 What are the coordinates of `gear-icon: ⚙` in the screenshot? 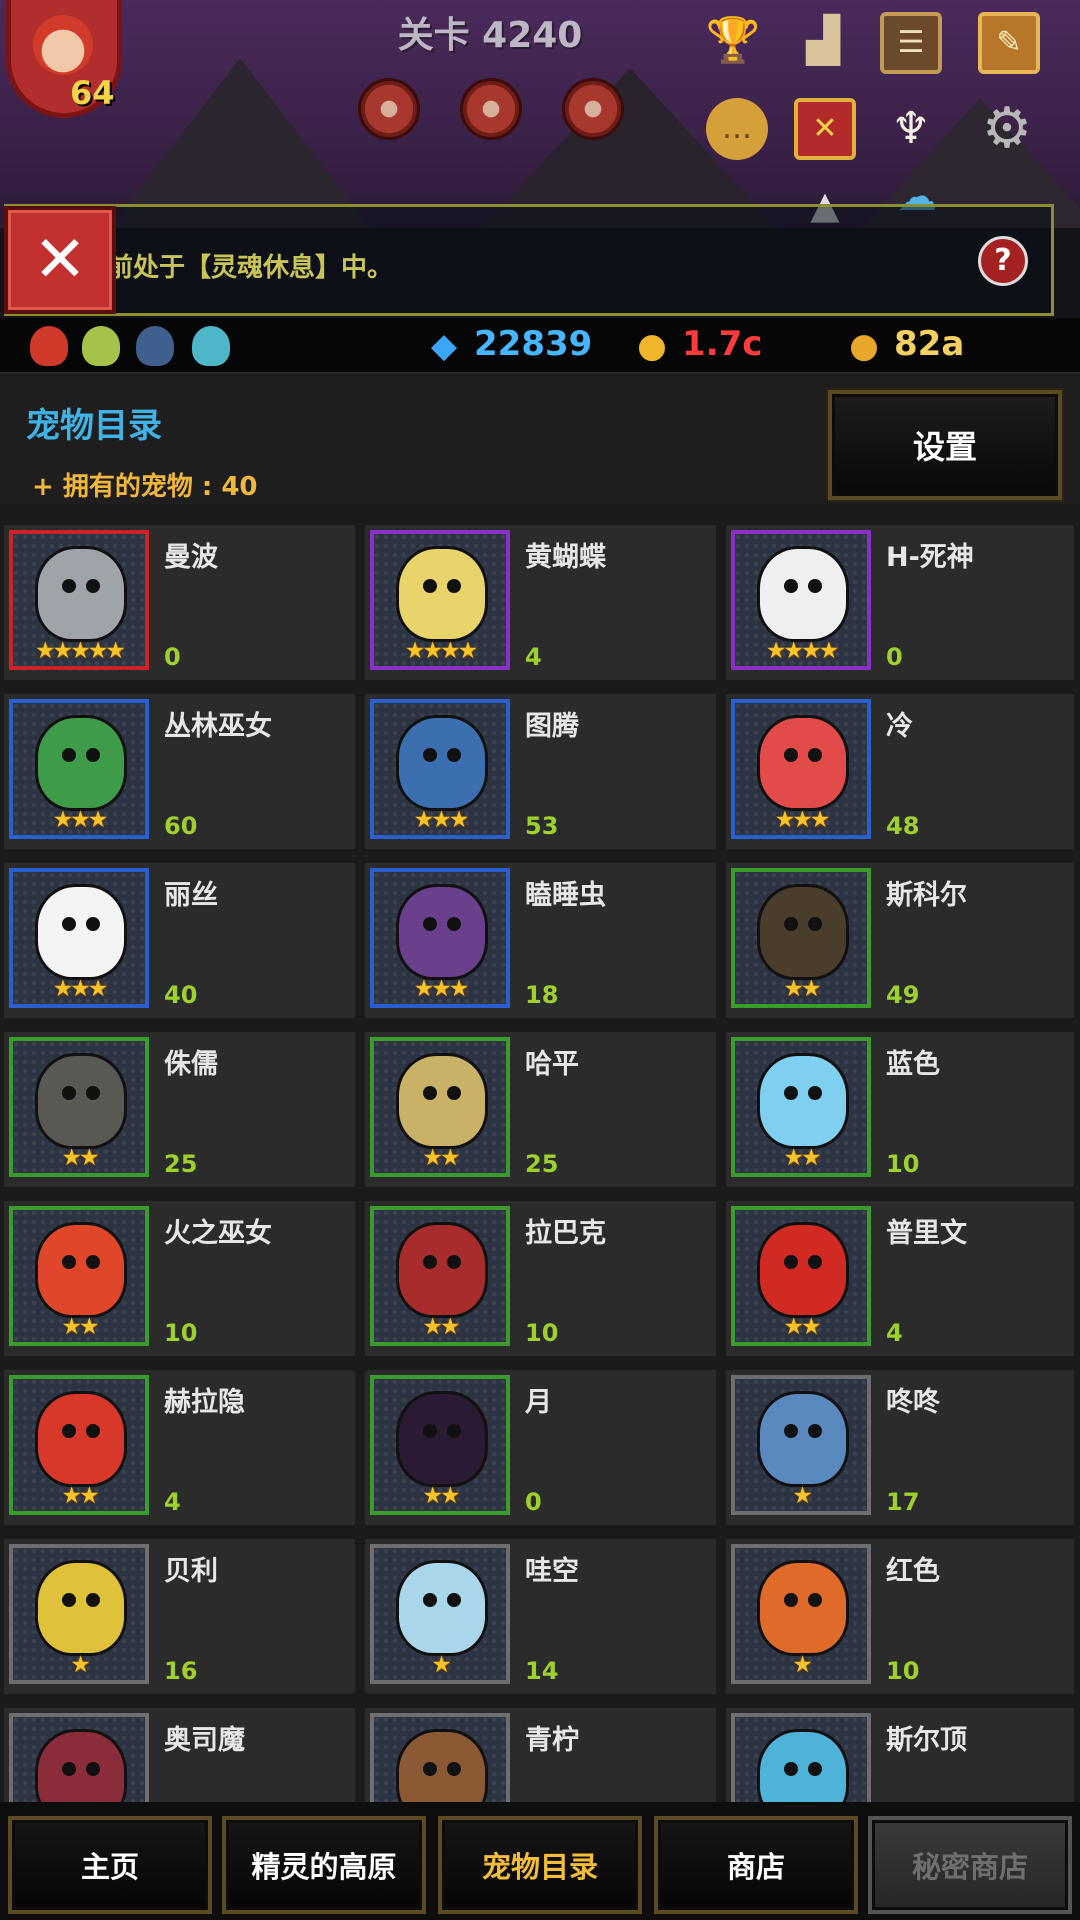 It's located at (1007, 129).